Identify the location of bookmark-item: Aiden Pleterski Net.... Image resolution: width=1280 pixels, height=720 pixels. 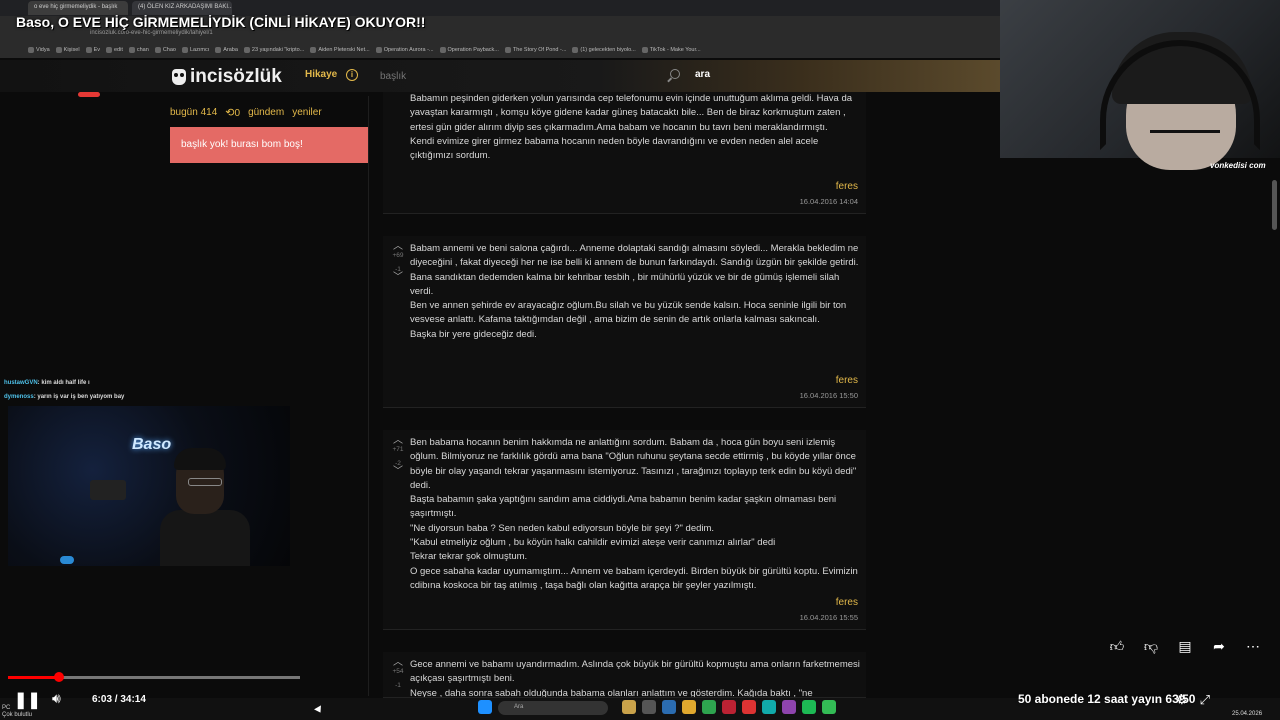
(340, 50).